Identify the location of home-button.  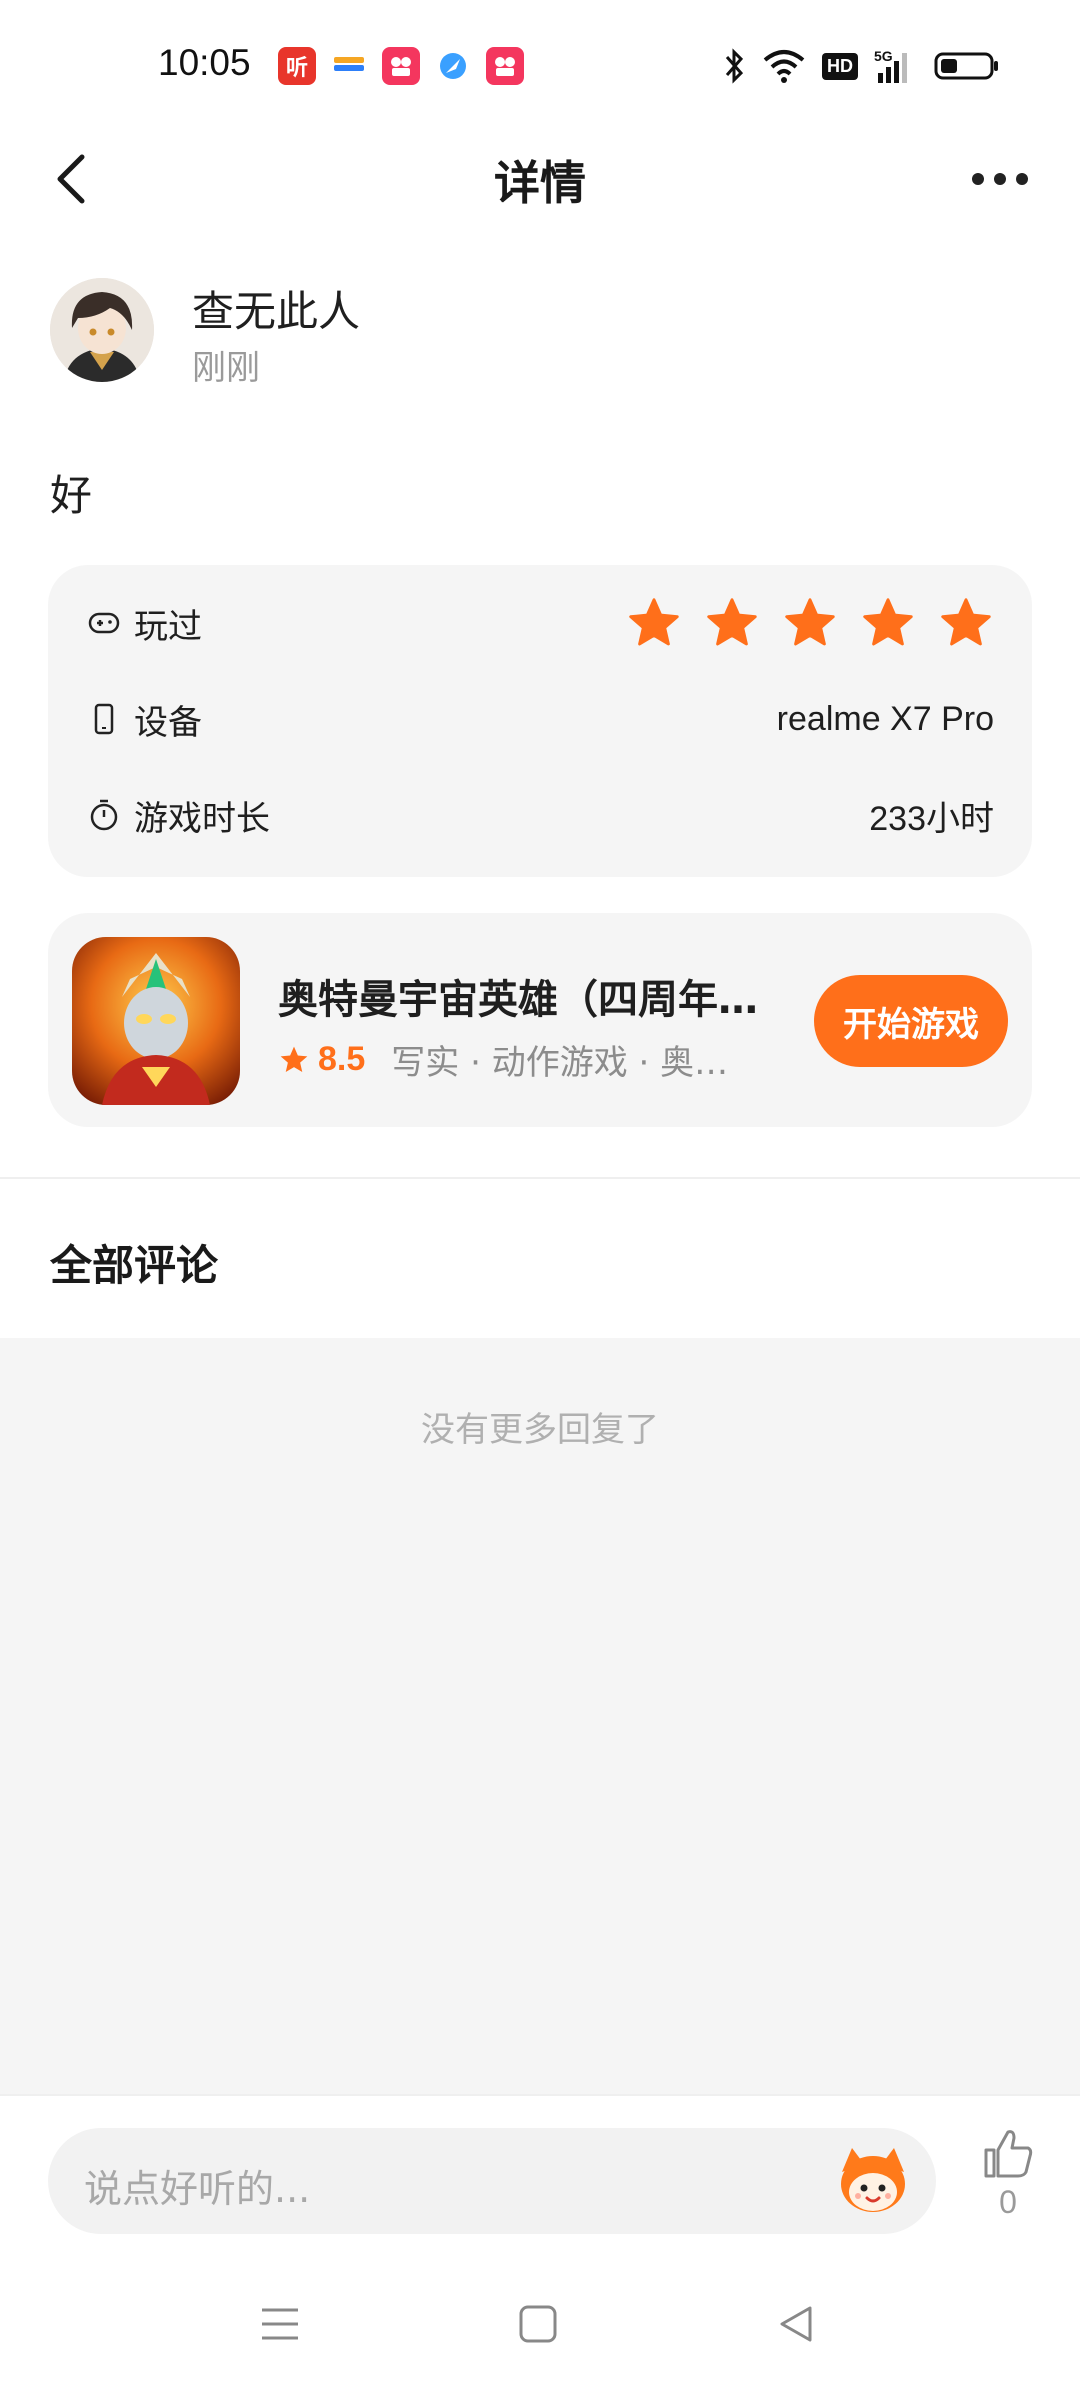
(538, 2324).